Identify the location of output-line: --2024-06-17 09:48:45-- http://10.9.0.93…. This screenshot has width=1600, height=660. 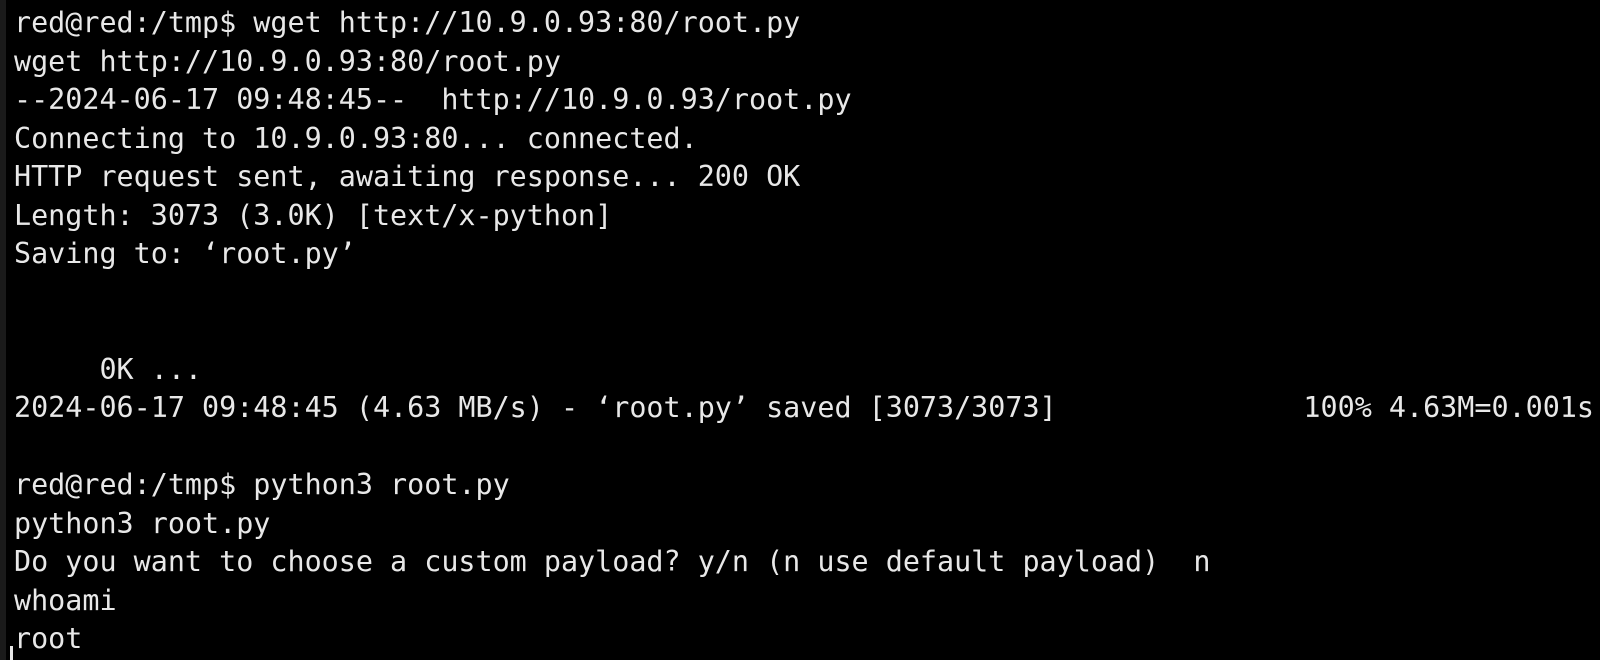
(433, 99).